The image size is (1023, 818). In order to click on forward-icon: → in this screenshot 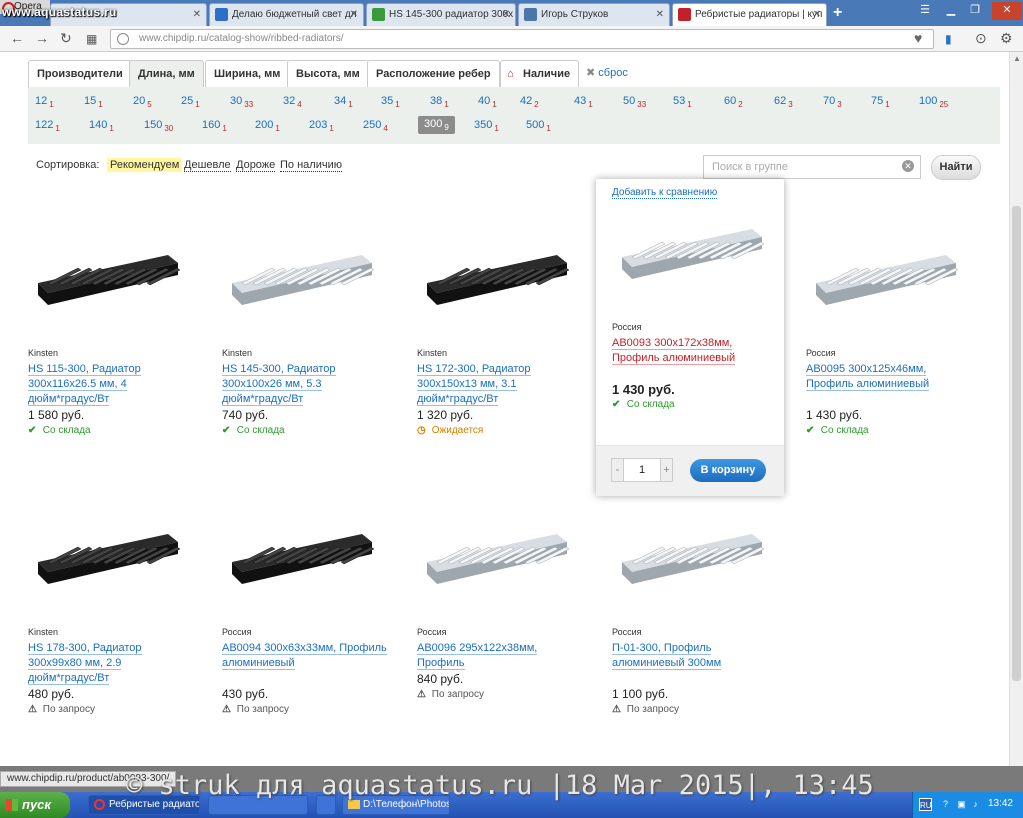, I will do `click(42, 38)`.